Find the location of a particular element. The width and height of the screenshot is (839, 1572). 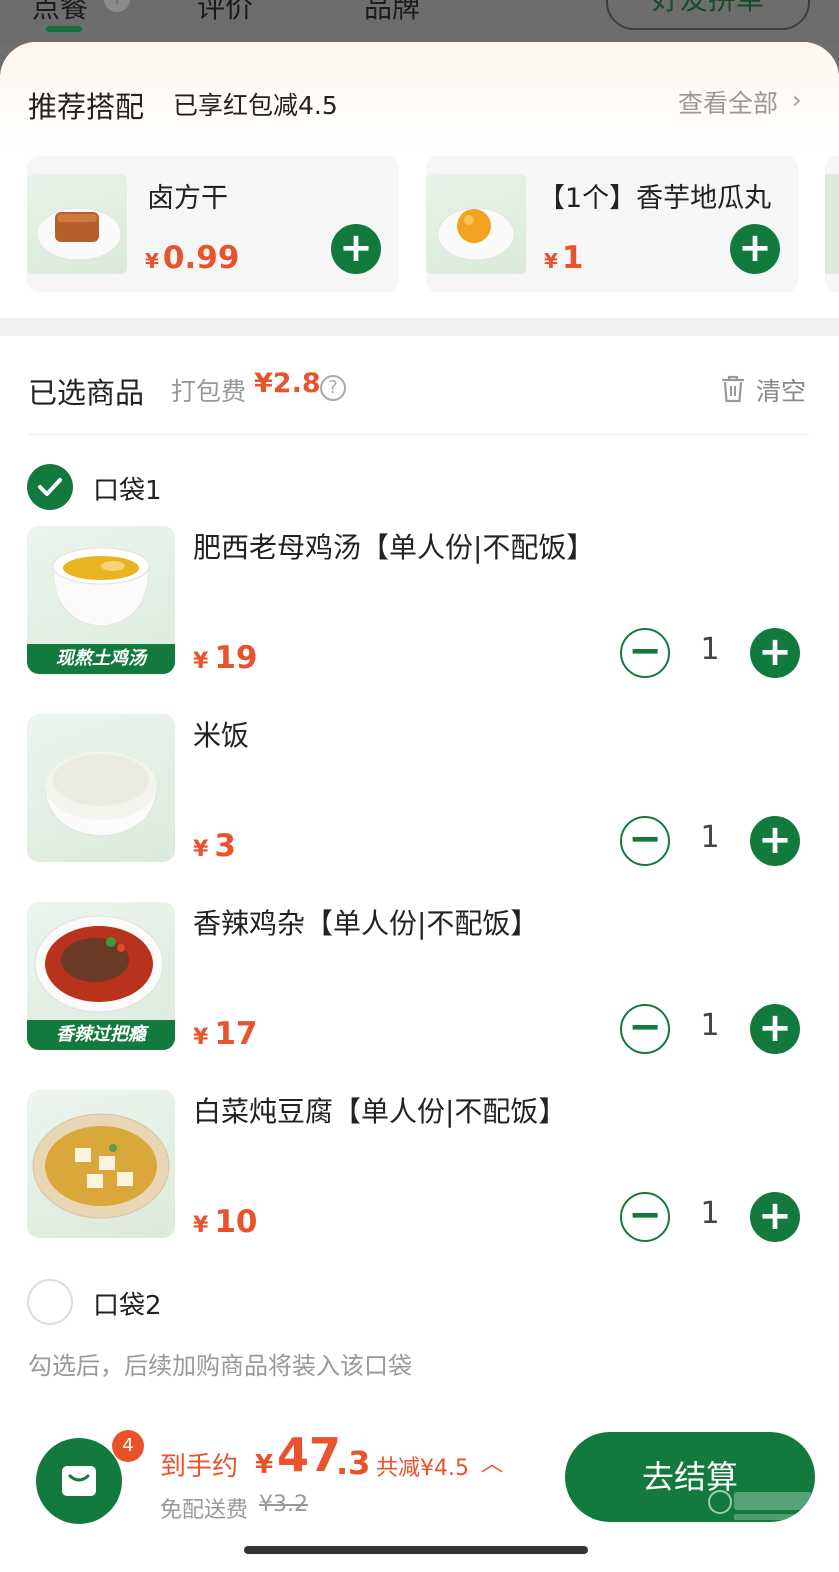

tab-order-badge: + is located at coordinates (117, 6).